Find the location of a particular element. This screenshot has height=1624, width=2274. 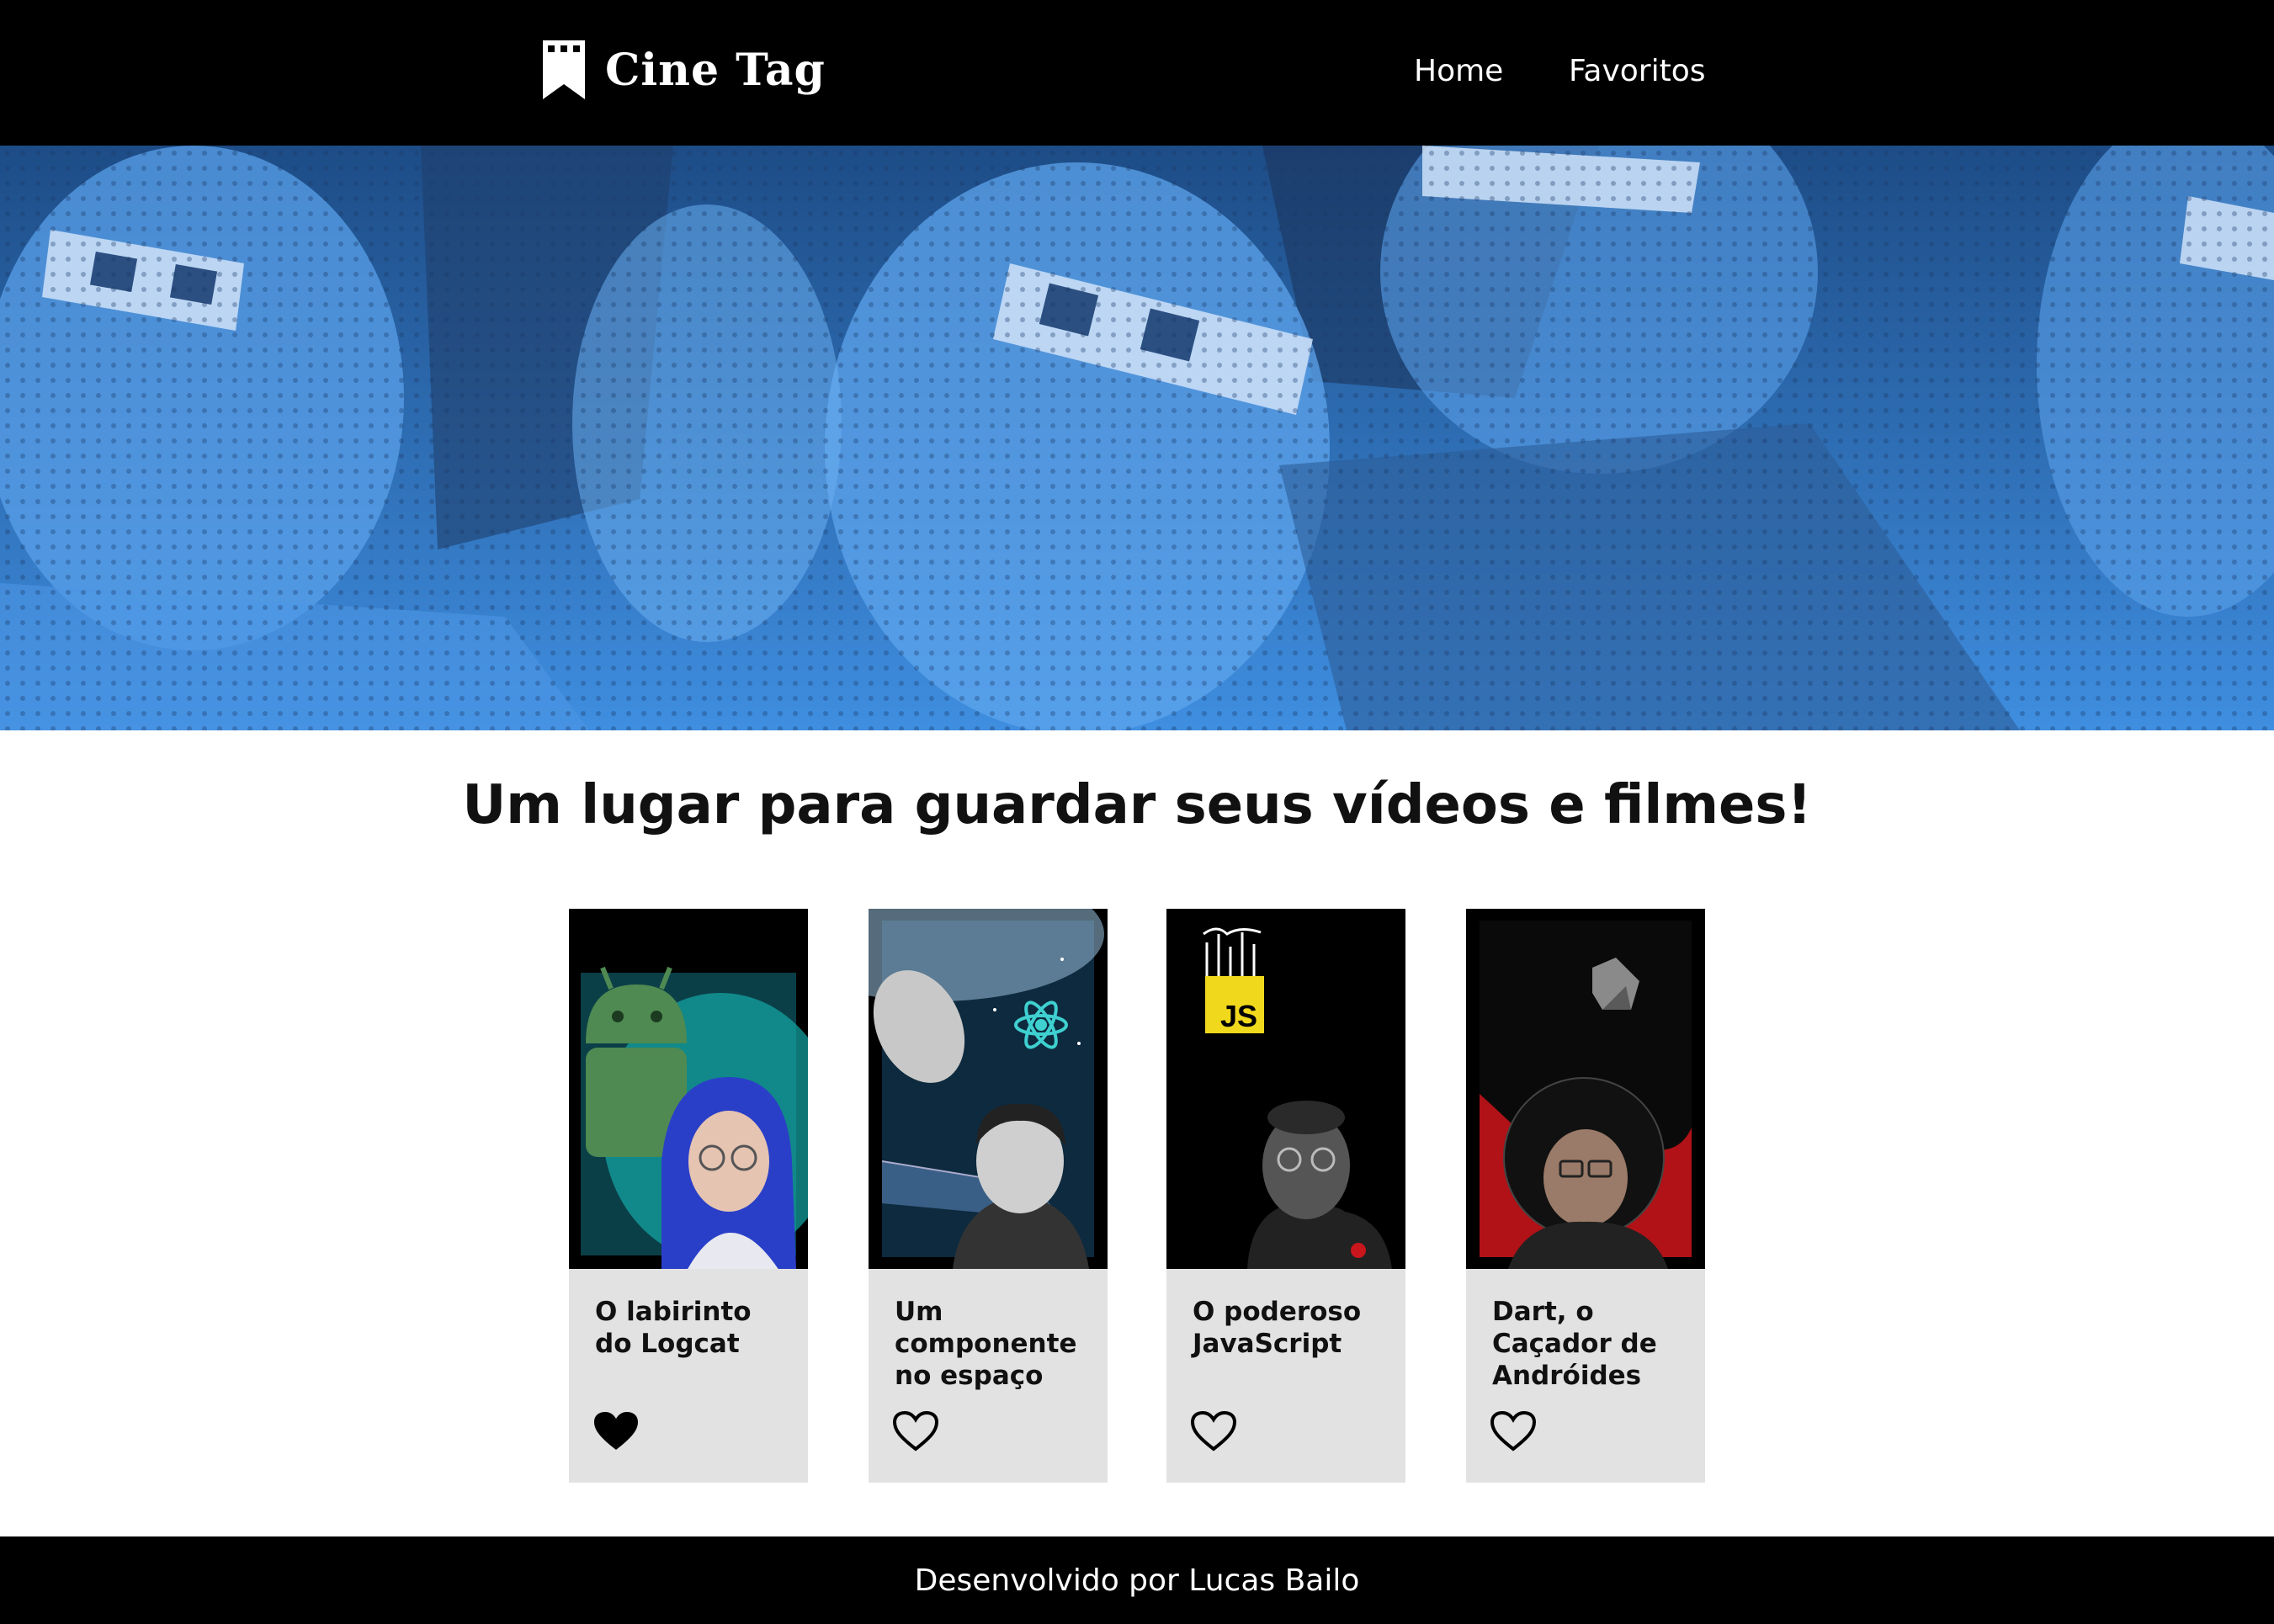

dart-icon is located at coordinates (1585, 1089).